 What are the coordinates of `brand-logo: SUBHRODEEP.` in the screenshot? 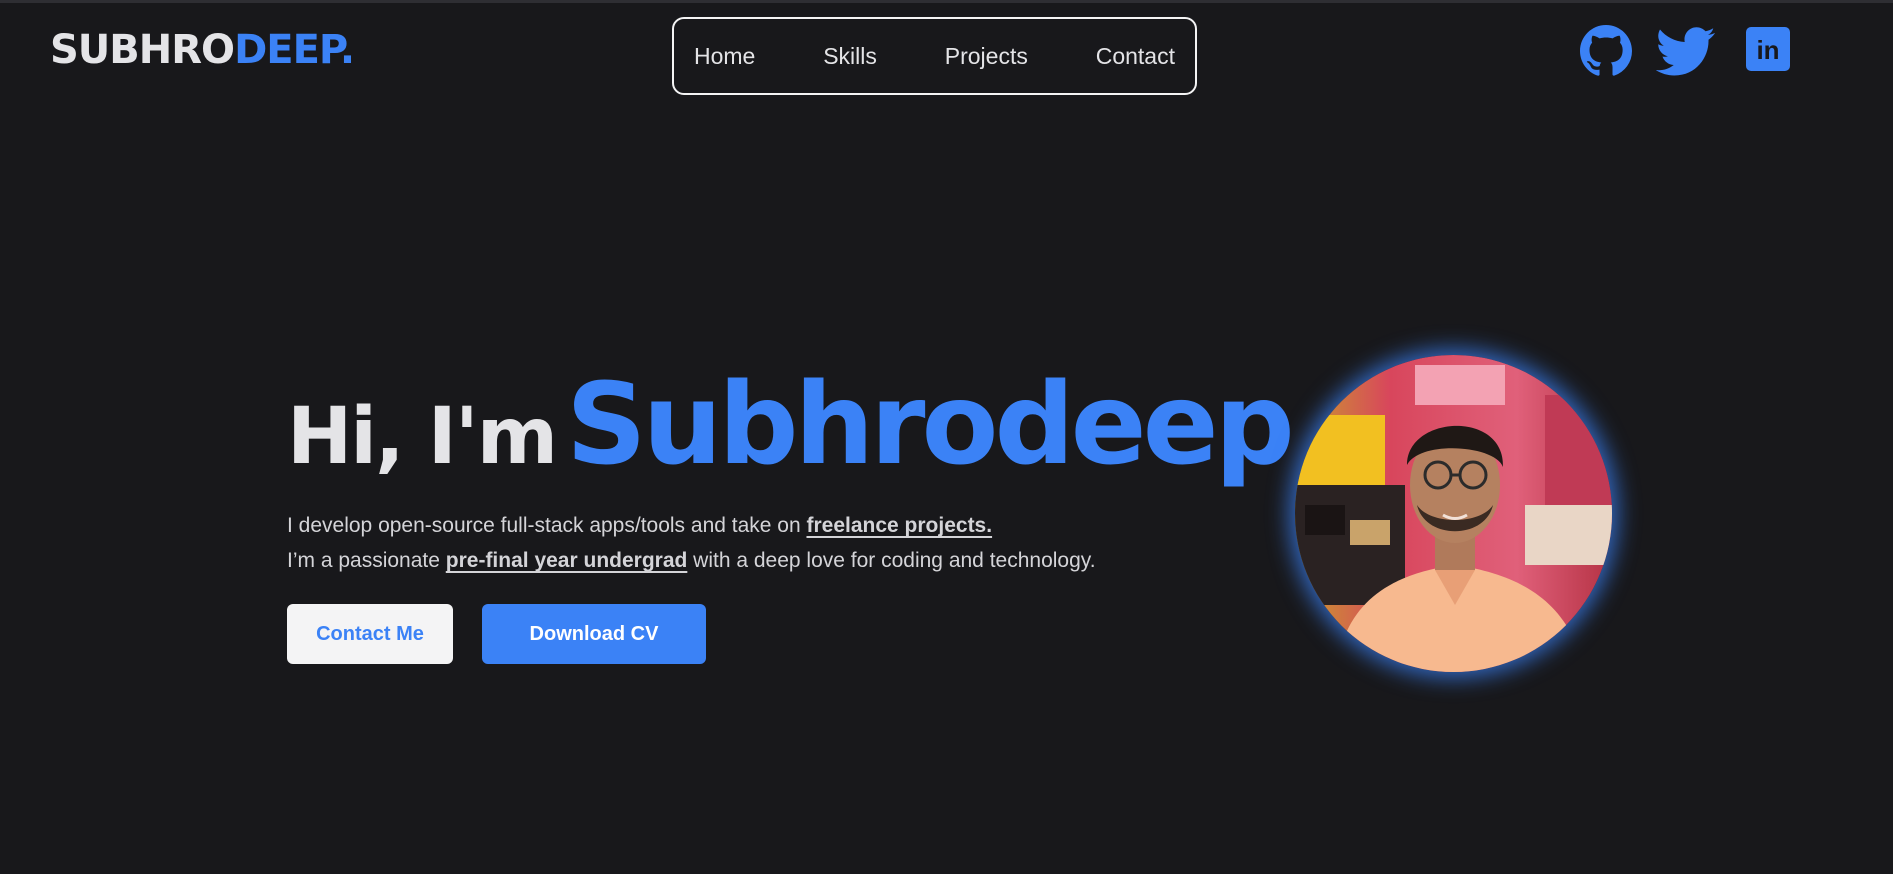 It's located at (202, 50).